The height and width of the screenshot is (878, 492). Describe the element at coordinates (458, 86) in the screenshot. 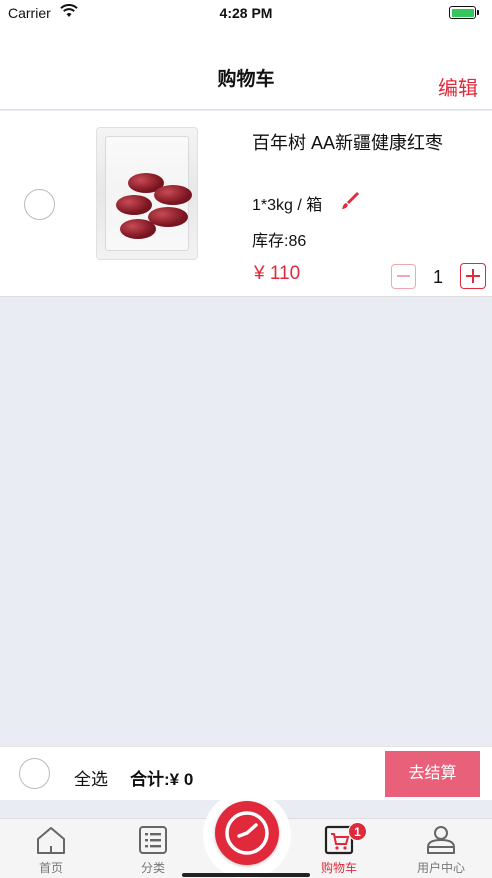

I see `edit-button: 编辑` at that location.